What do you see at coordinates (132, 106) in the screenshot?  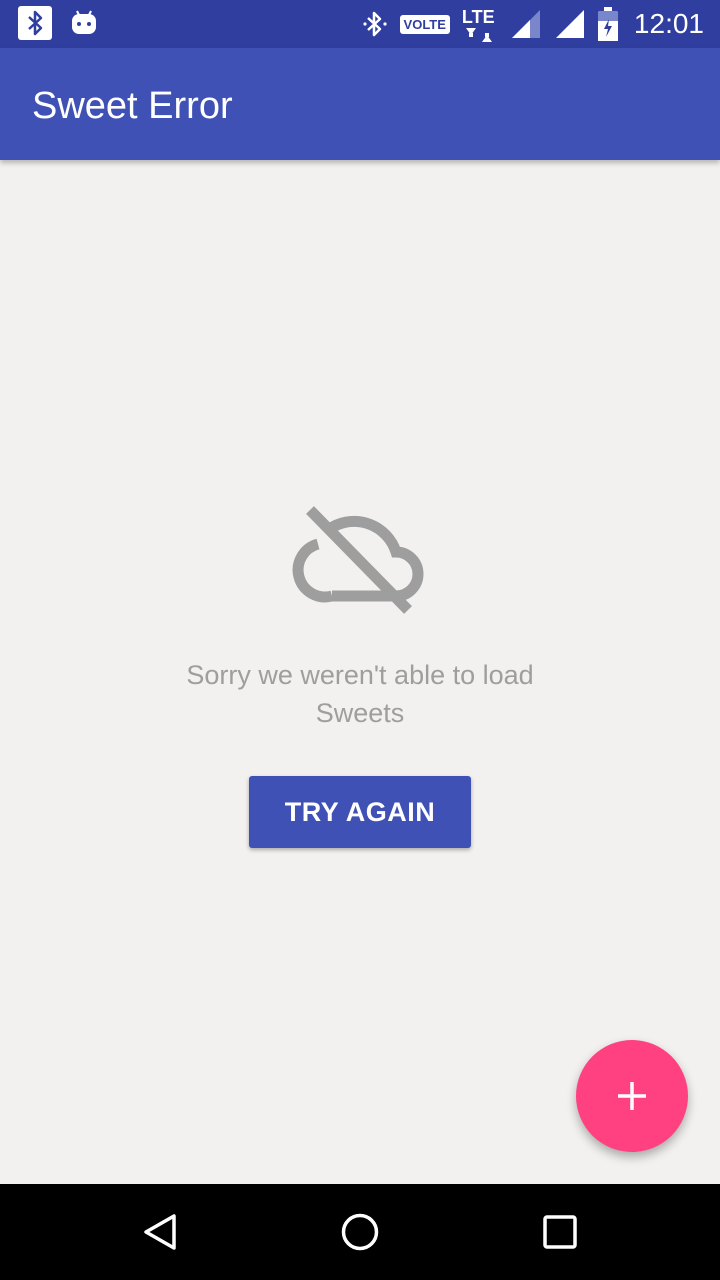 I see `page-title: Sweet Error` at bounding box center [132, 106].